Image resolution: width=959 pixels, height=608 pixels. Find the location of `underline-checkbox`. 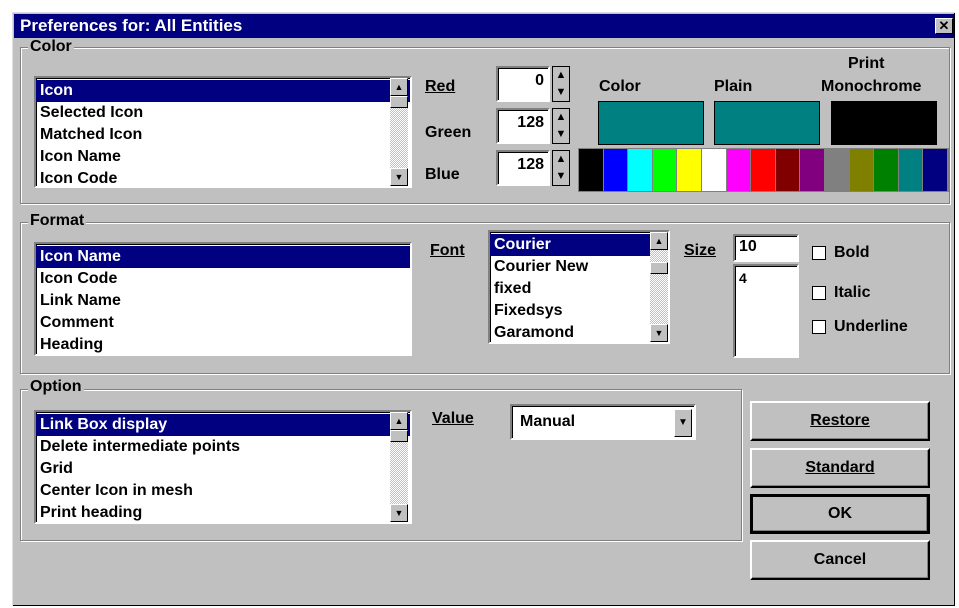

underline-checkbox is located at coordinates (819, 327).